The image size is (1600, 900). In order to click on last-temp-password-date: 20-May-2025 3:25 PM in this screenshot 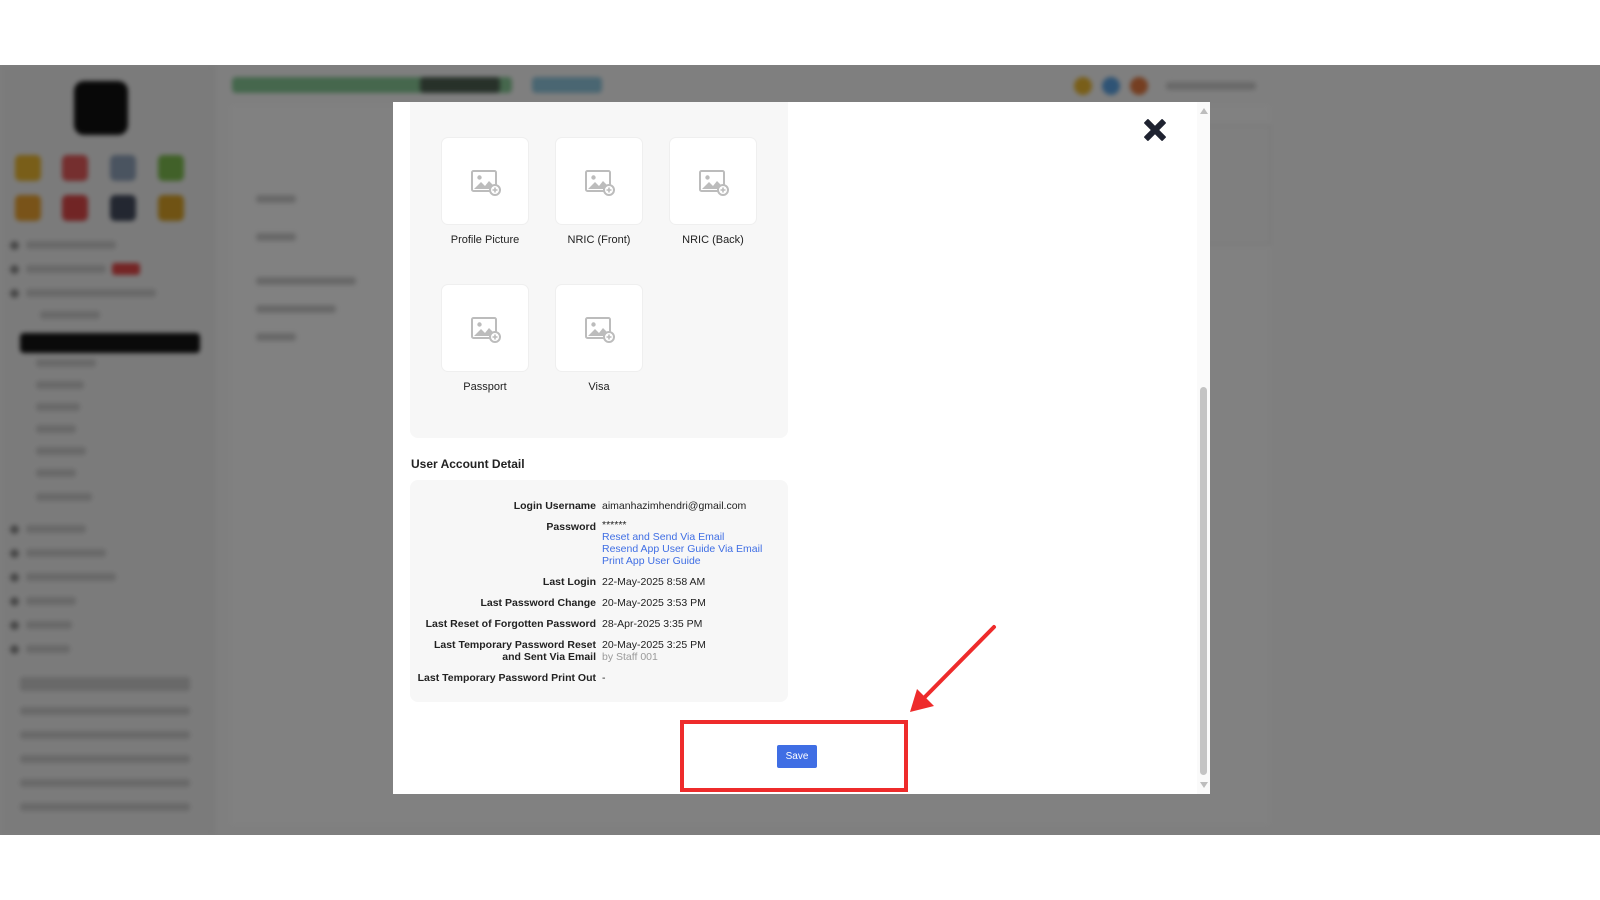, I will do `click(654, 645)`.